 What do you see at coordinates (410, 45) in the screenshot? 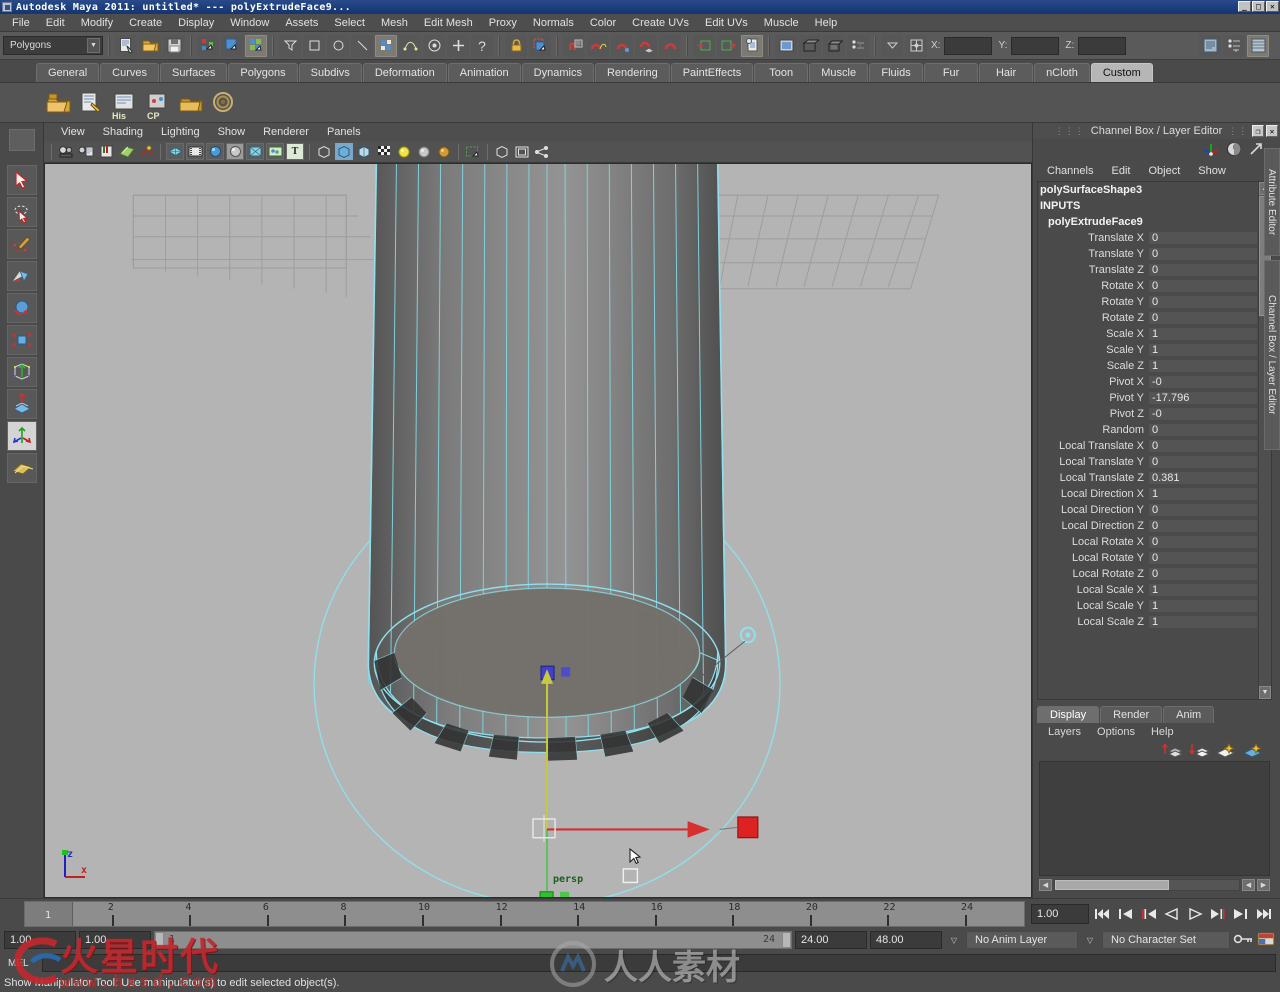
I see `curve-point-icon` at bounding box center [410, 45].